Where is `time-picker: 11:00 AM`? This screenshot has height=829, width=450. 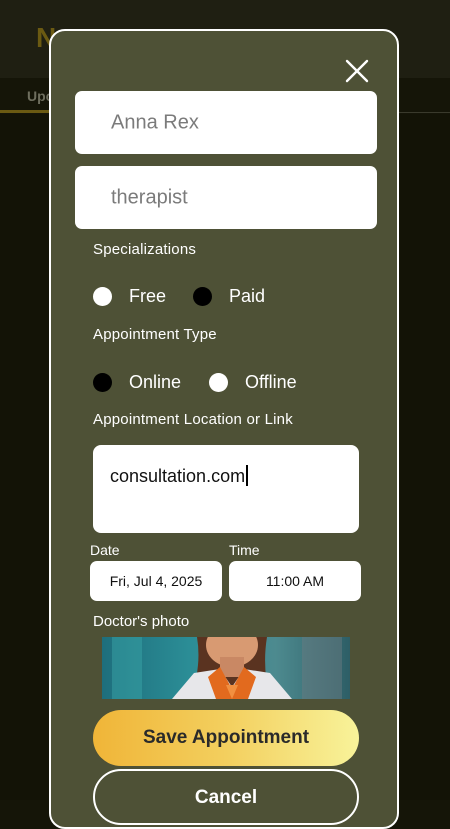
time-picker: 11:00 AM is located at coordinates (295, 581).